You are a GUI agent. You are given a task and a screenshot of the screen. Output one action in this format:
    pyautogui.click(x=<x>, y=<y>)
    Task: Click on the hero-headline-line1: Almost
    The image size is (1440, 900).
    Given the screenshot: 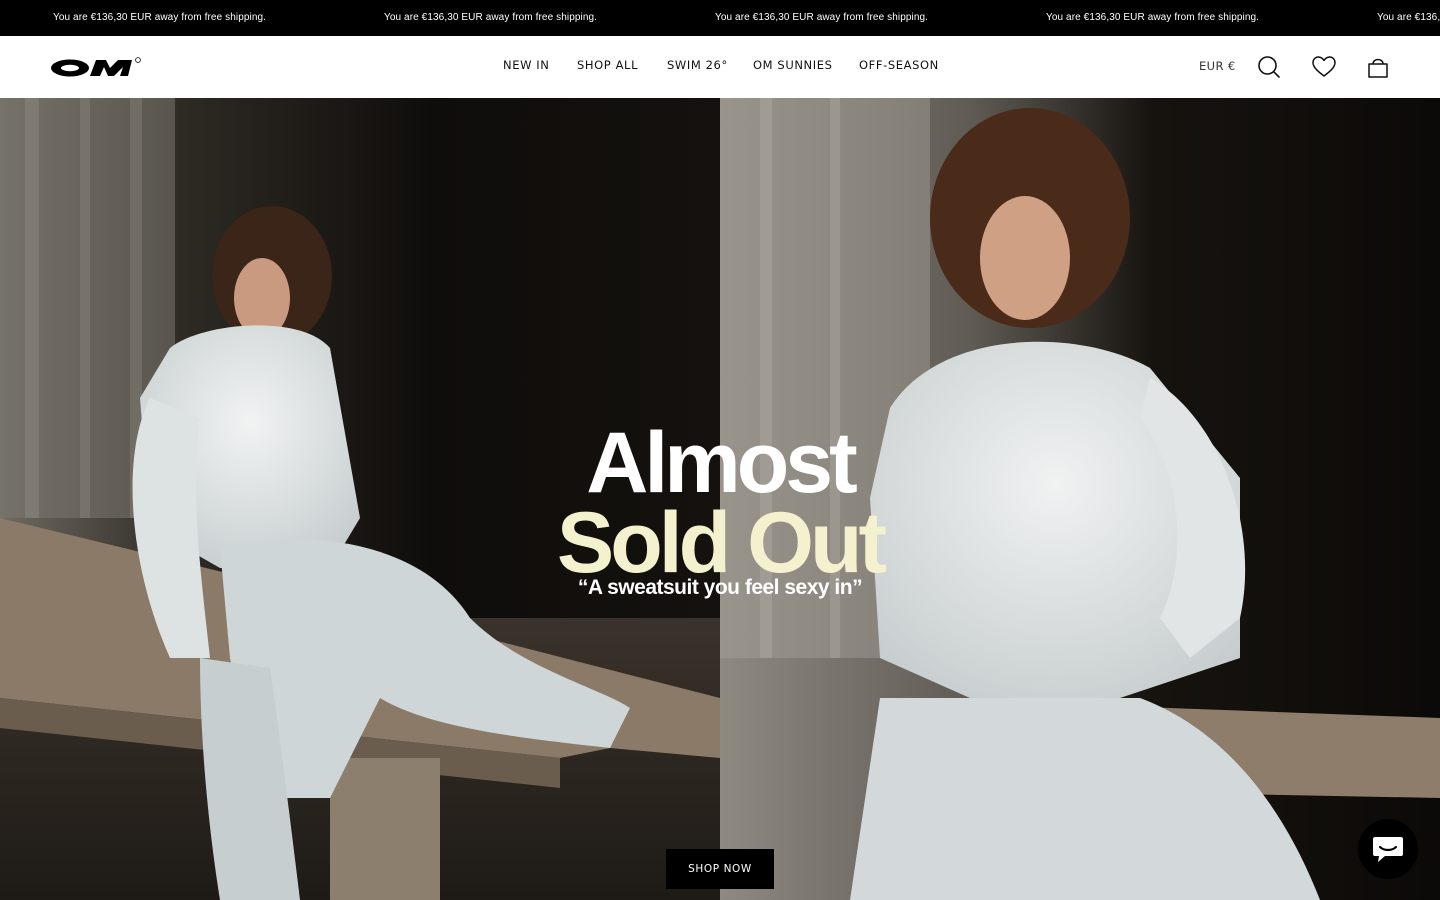 What is the action you would take?
    pyautogui.click(x=721, y=463)
    